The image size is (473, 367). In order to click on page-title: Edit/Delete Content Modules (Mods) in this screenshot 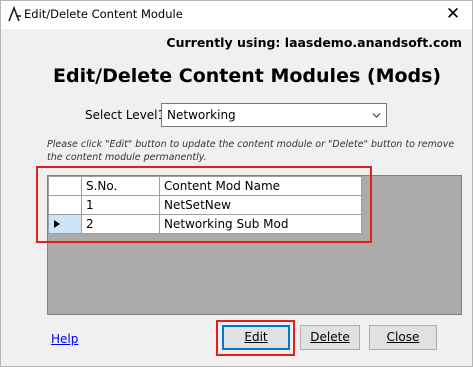, I will do `click(247, 76)`.